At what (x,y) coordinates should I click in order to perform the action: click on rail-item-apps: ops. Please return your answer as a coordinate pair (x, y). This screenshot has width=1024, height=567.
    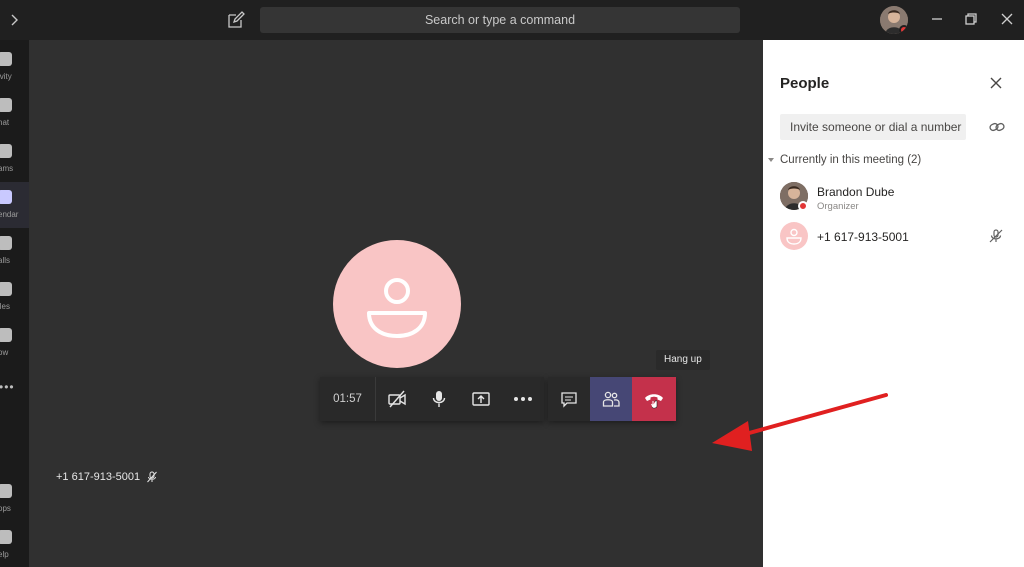
    Looking at the image, I should click on (14, 499).